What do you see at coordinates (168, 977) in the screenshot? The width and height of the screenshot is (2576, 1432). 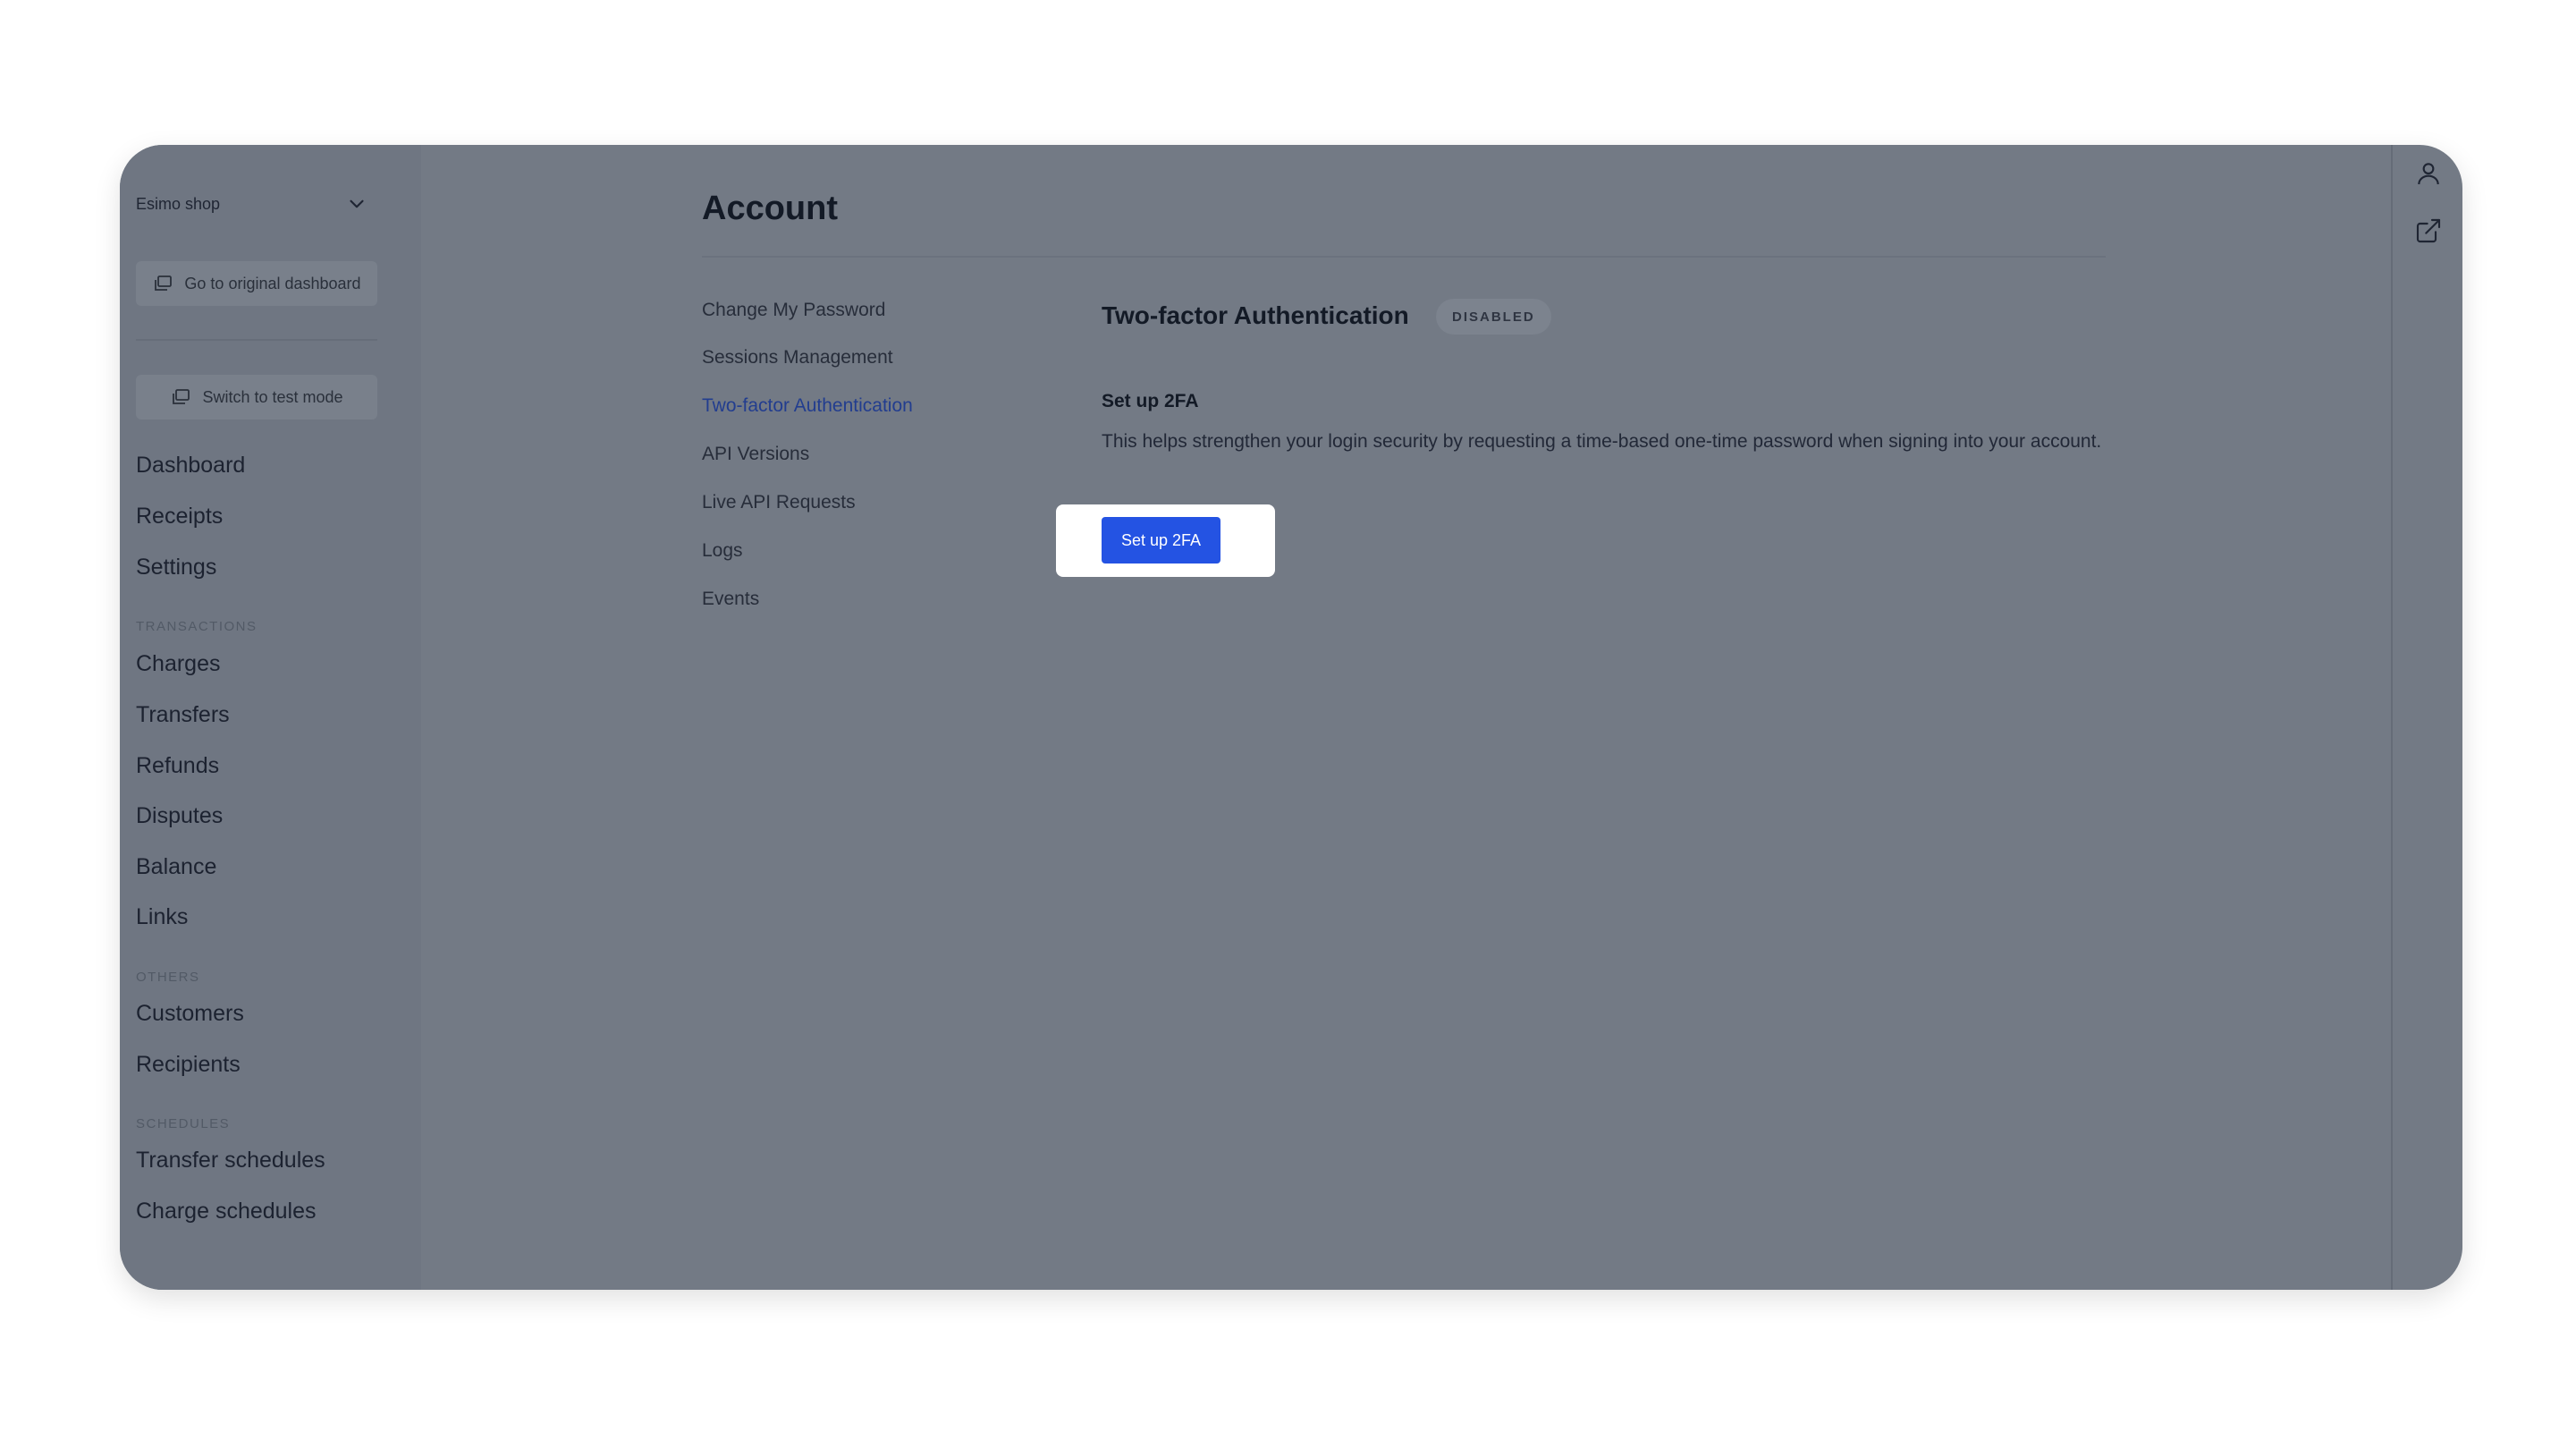 I see `sidebar-section-others: OTHERS` at bounding box center [168, 977].